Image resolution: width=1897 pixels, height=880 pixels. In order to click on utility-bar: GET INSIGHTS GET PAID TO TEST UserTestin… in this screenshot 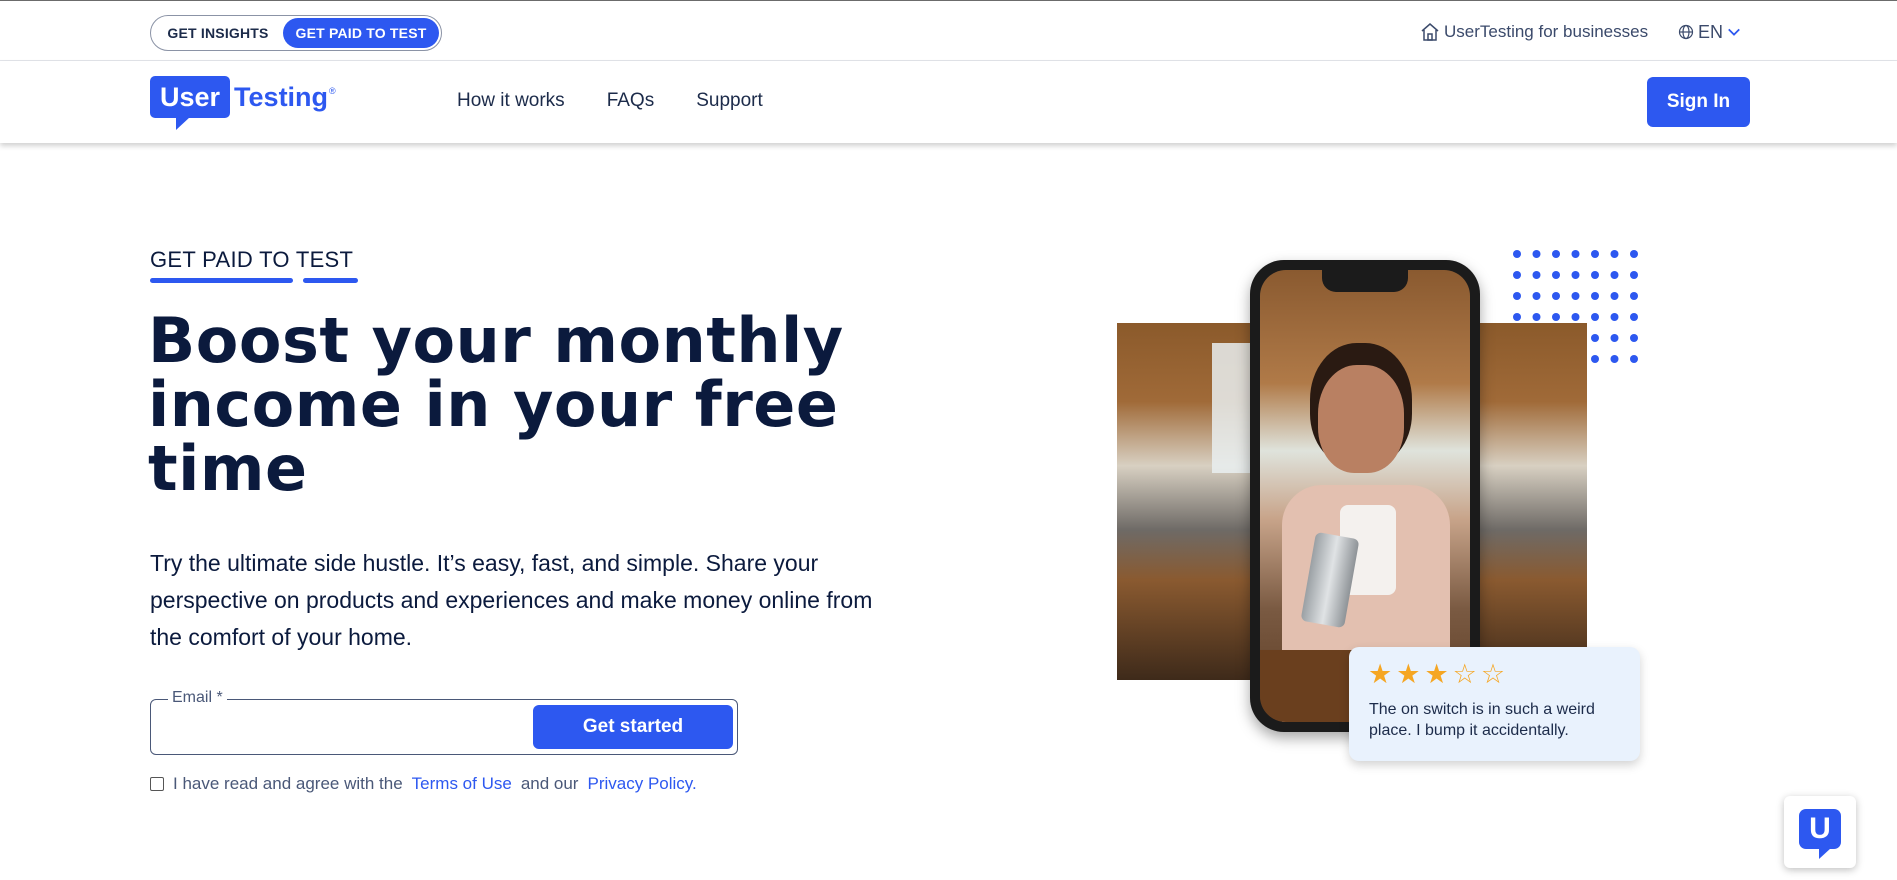, I will do `click(948, 30)`.